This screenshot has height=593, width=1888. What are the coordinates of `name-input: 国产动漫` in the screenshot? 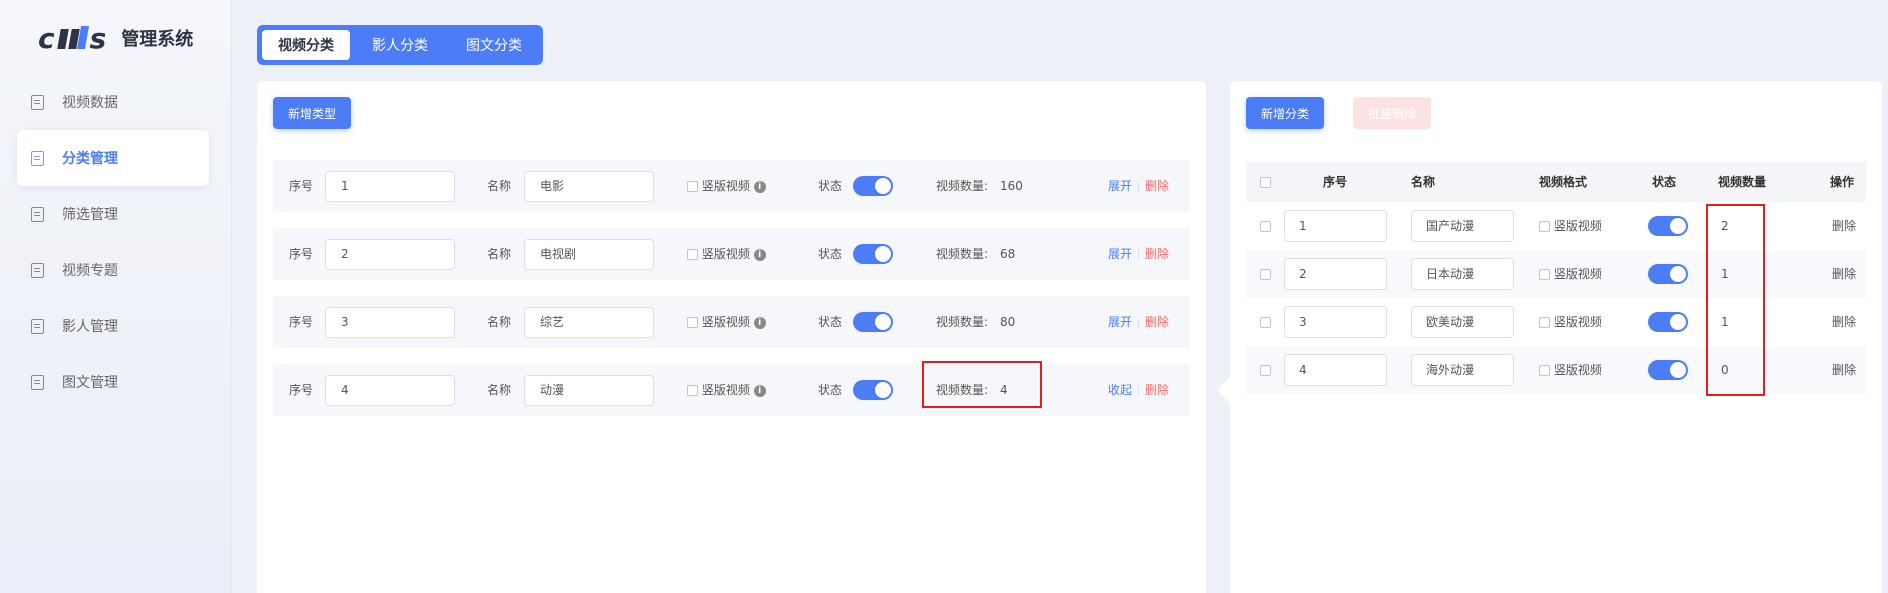 It's located at (1462, 226).